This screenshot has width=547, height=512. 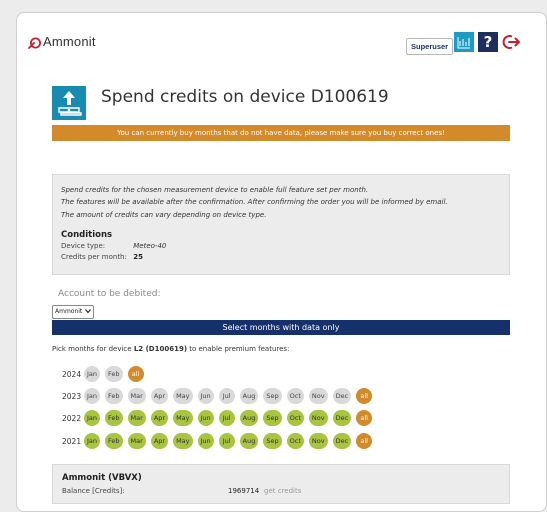 I want to click on help-label: ?, so click(x=488, y=42).